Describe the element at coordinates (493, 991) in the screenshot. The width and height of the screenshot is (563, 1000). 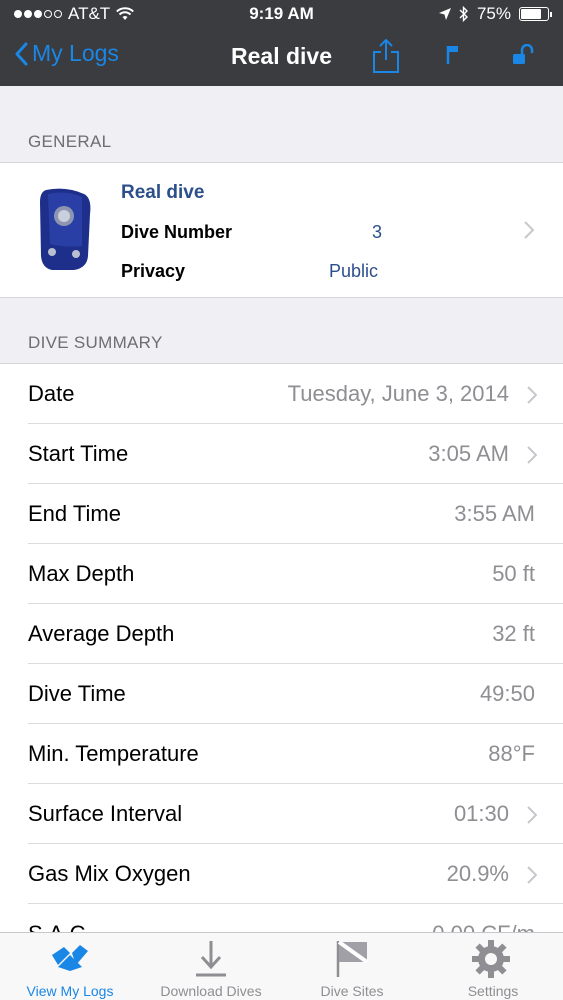
I see `tab-label: Settings` at that location.